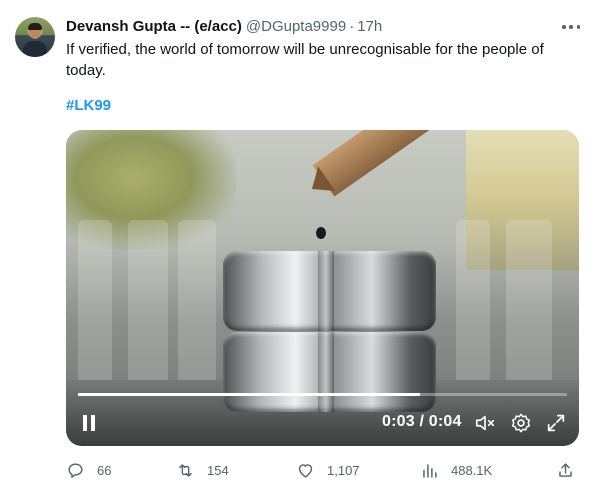 The width and height of the screenshot is (598, 484). I want to click on author-name: Devansh Gupta -- (e/acc), so click(154, 26).